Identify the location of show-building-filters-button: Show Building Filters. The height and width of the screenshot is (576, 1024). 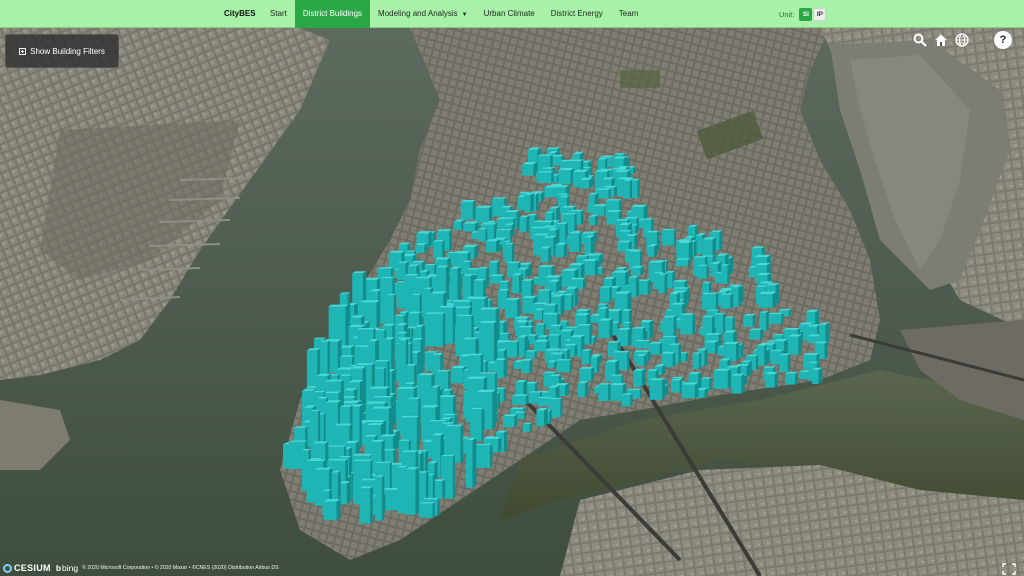
(62, 51).